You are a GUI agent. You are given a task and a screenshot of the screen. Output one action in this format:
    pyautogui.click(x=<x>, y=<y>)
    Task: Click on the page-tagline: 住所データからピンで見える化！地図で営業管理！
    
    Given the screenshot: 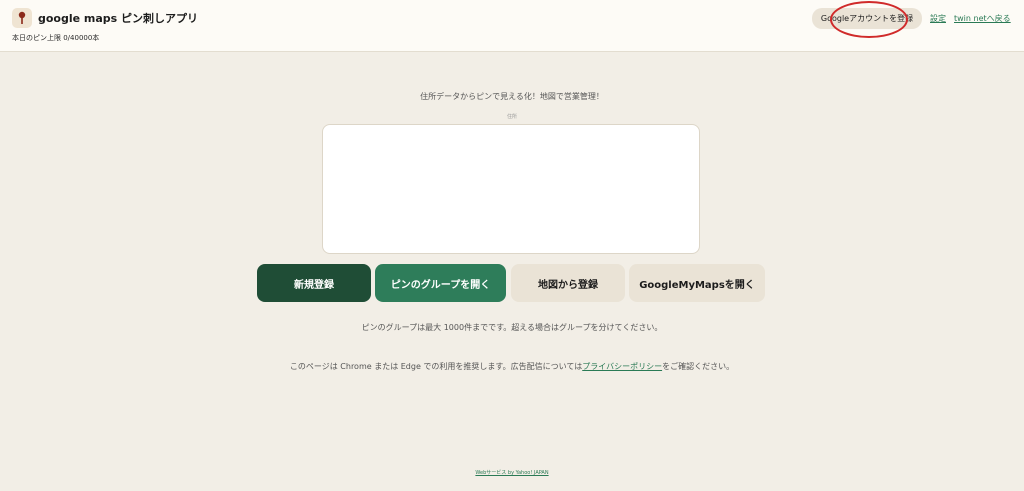 What is the action you would take?
    pyautogui.click(x=512, y=96)
    